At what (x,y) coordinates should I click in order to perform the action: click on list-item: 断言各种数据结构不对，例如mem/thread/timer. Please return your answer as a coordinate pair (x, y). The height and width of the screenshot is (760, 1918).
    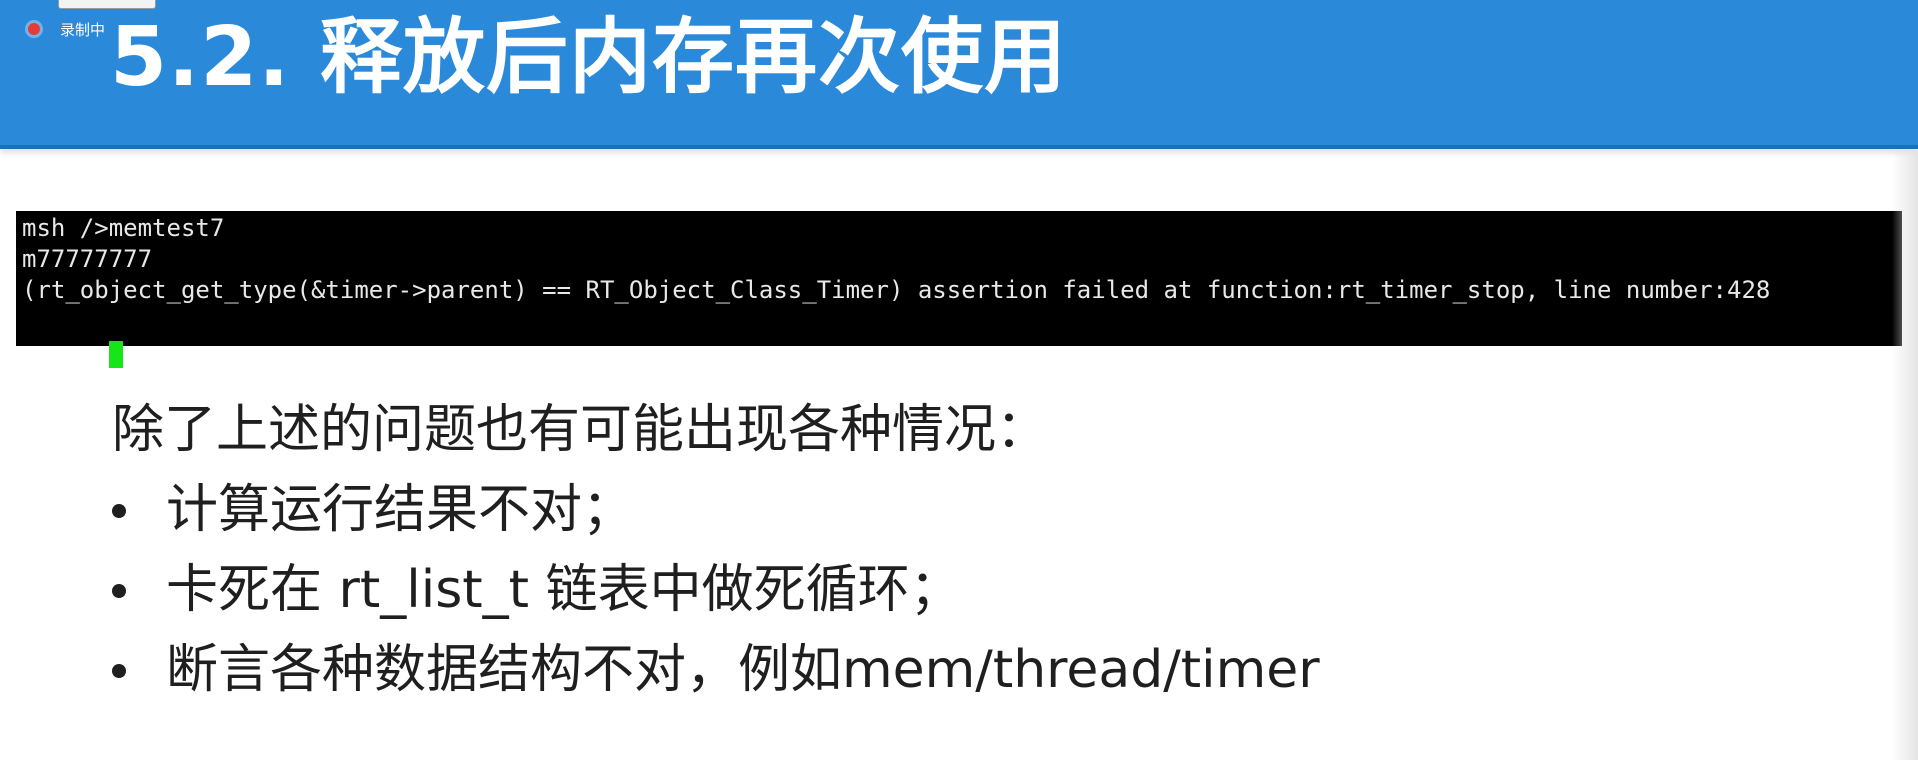
    Looking at the image, I should click on (962, 670).